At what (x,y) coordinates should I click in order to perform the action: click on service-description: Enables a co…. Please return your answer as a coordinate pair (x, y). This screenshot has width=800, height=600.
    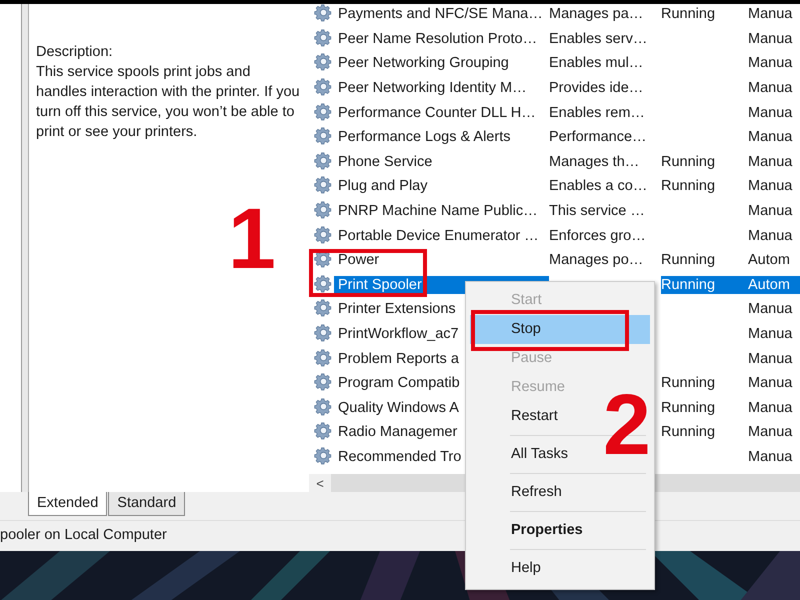
    Looking at the image, I should click on (598, 186).